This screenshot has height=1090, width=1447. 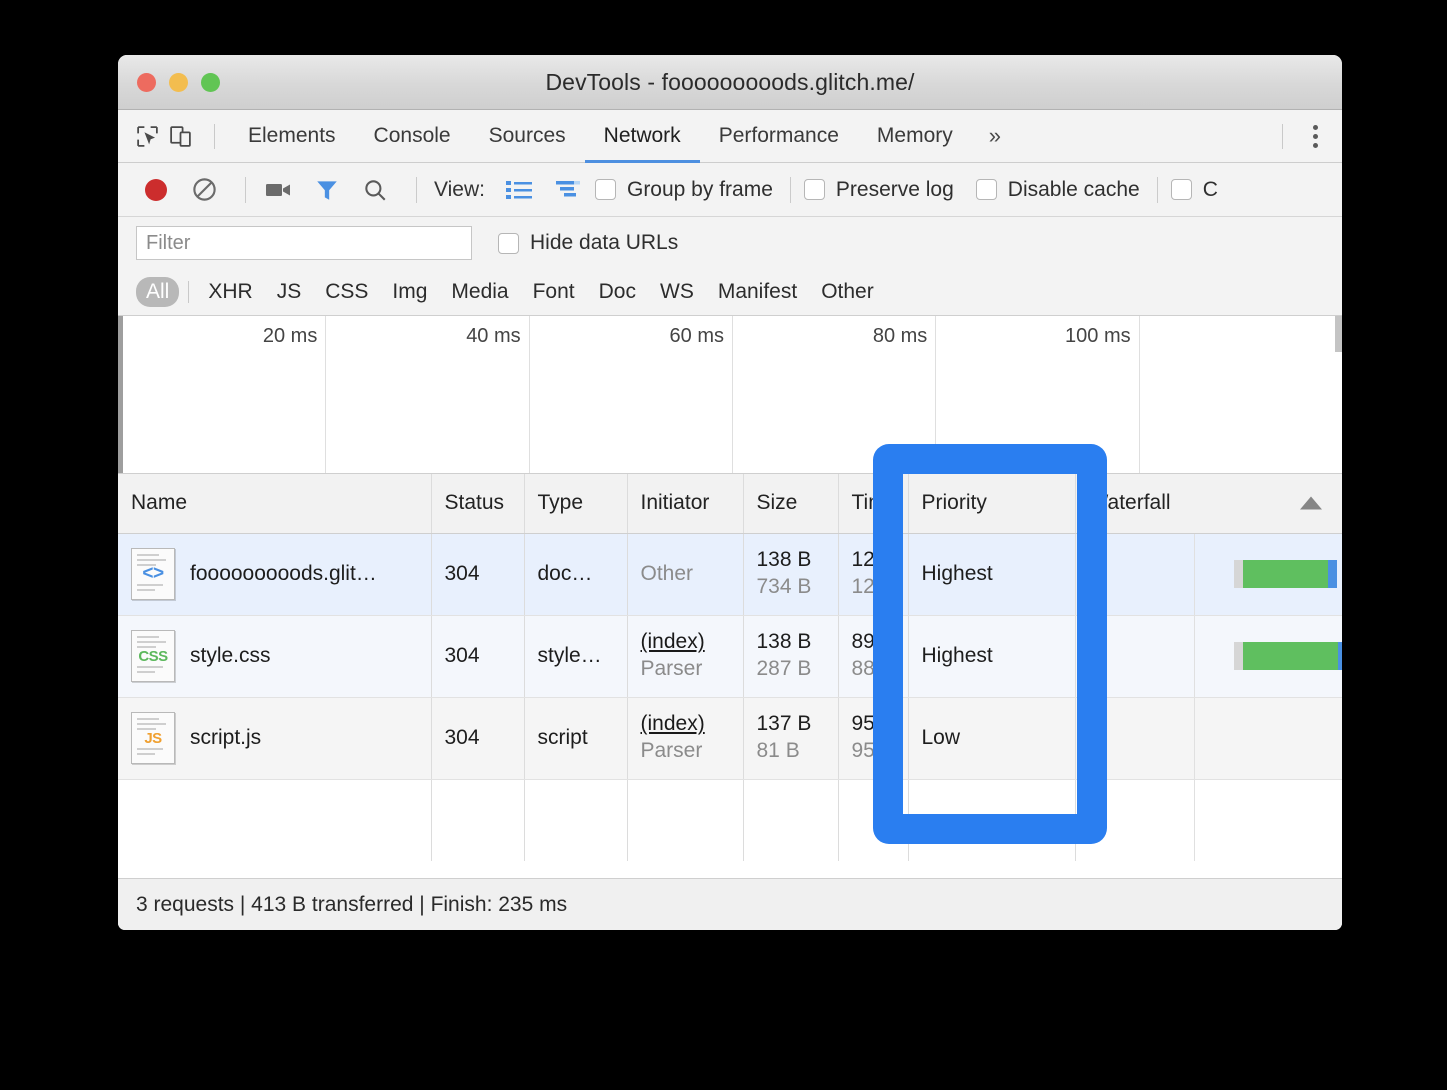 I want to click on cell-name: JS script.js, so click(x=275, y=738).